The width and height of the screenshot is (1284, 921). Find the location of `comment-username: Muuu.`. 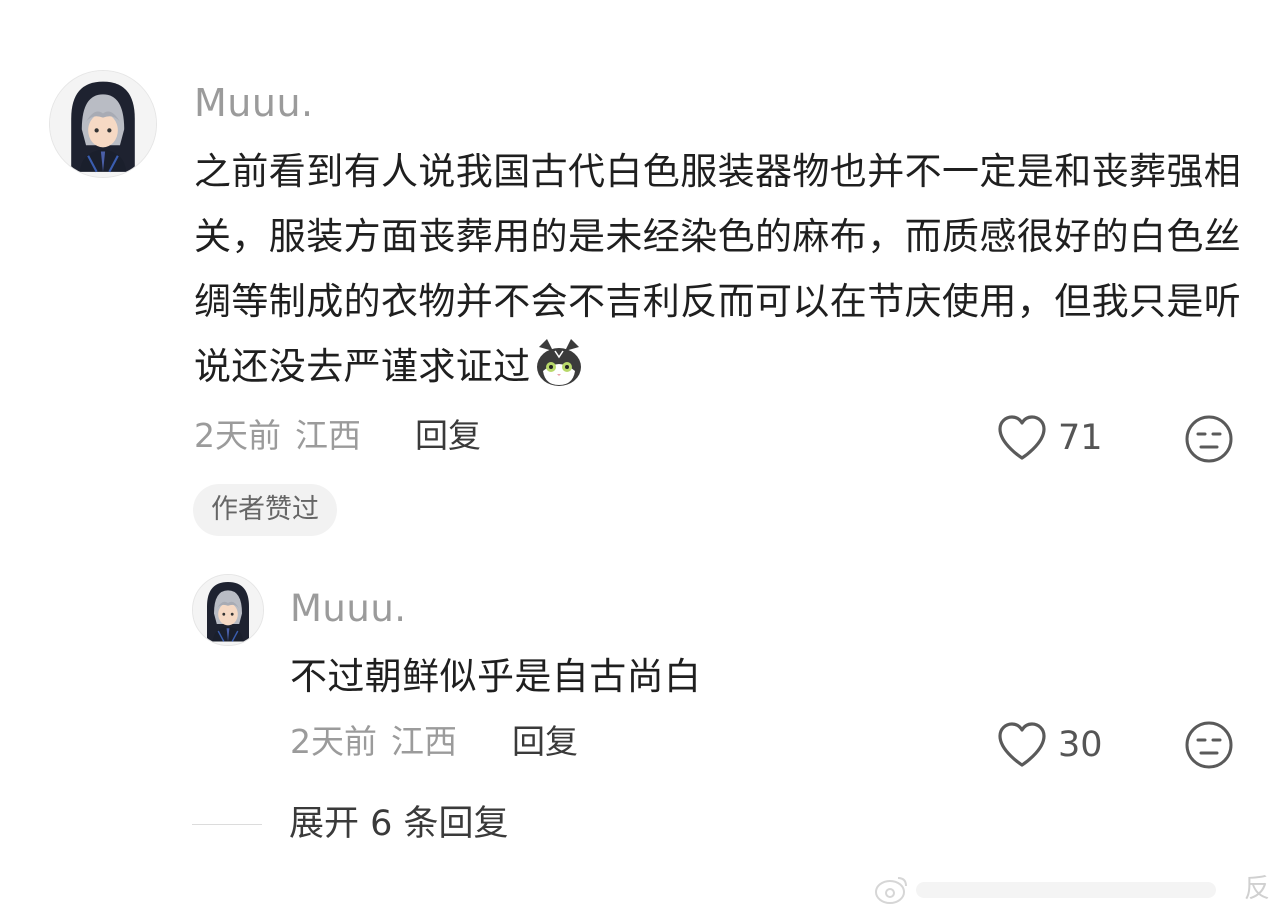

comment-username: Muuu. is located at coordinates (254, 103).